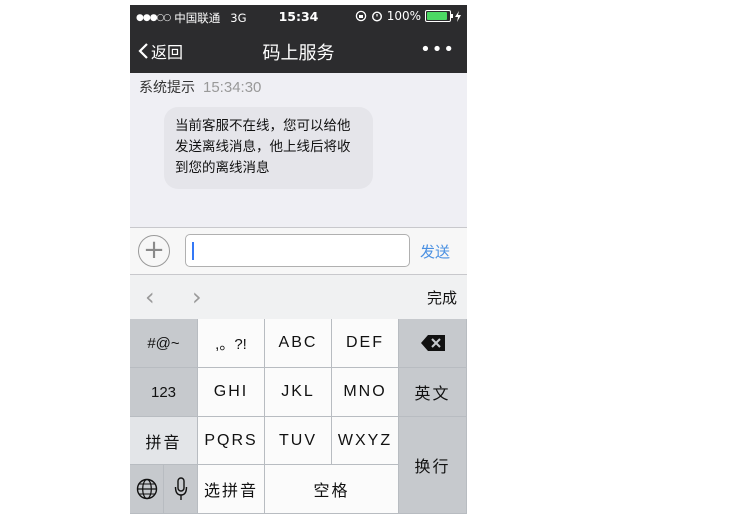 This screenshot has height=520, width=750. What do you see at coordinates (298, 17) in the screenshot?
I see `status-bar: ●●●○○ 中国联通 3G 15:34 100%` at bounding box center [298, 17].